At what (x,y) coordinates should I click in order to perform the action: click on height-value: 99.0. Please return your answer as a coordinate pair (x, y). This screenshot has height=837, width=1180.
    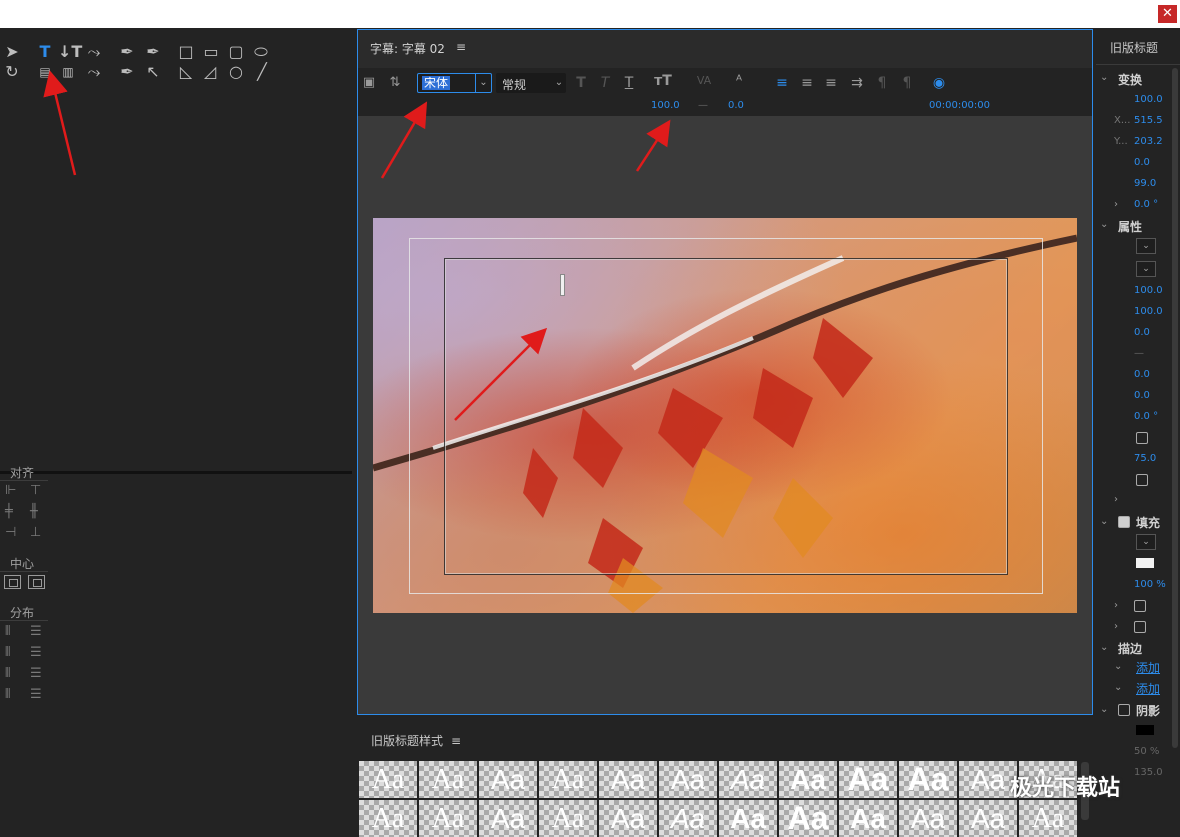
    Looking at the image, I should click on (1145, 183).